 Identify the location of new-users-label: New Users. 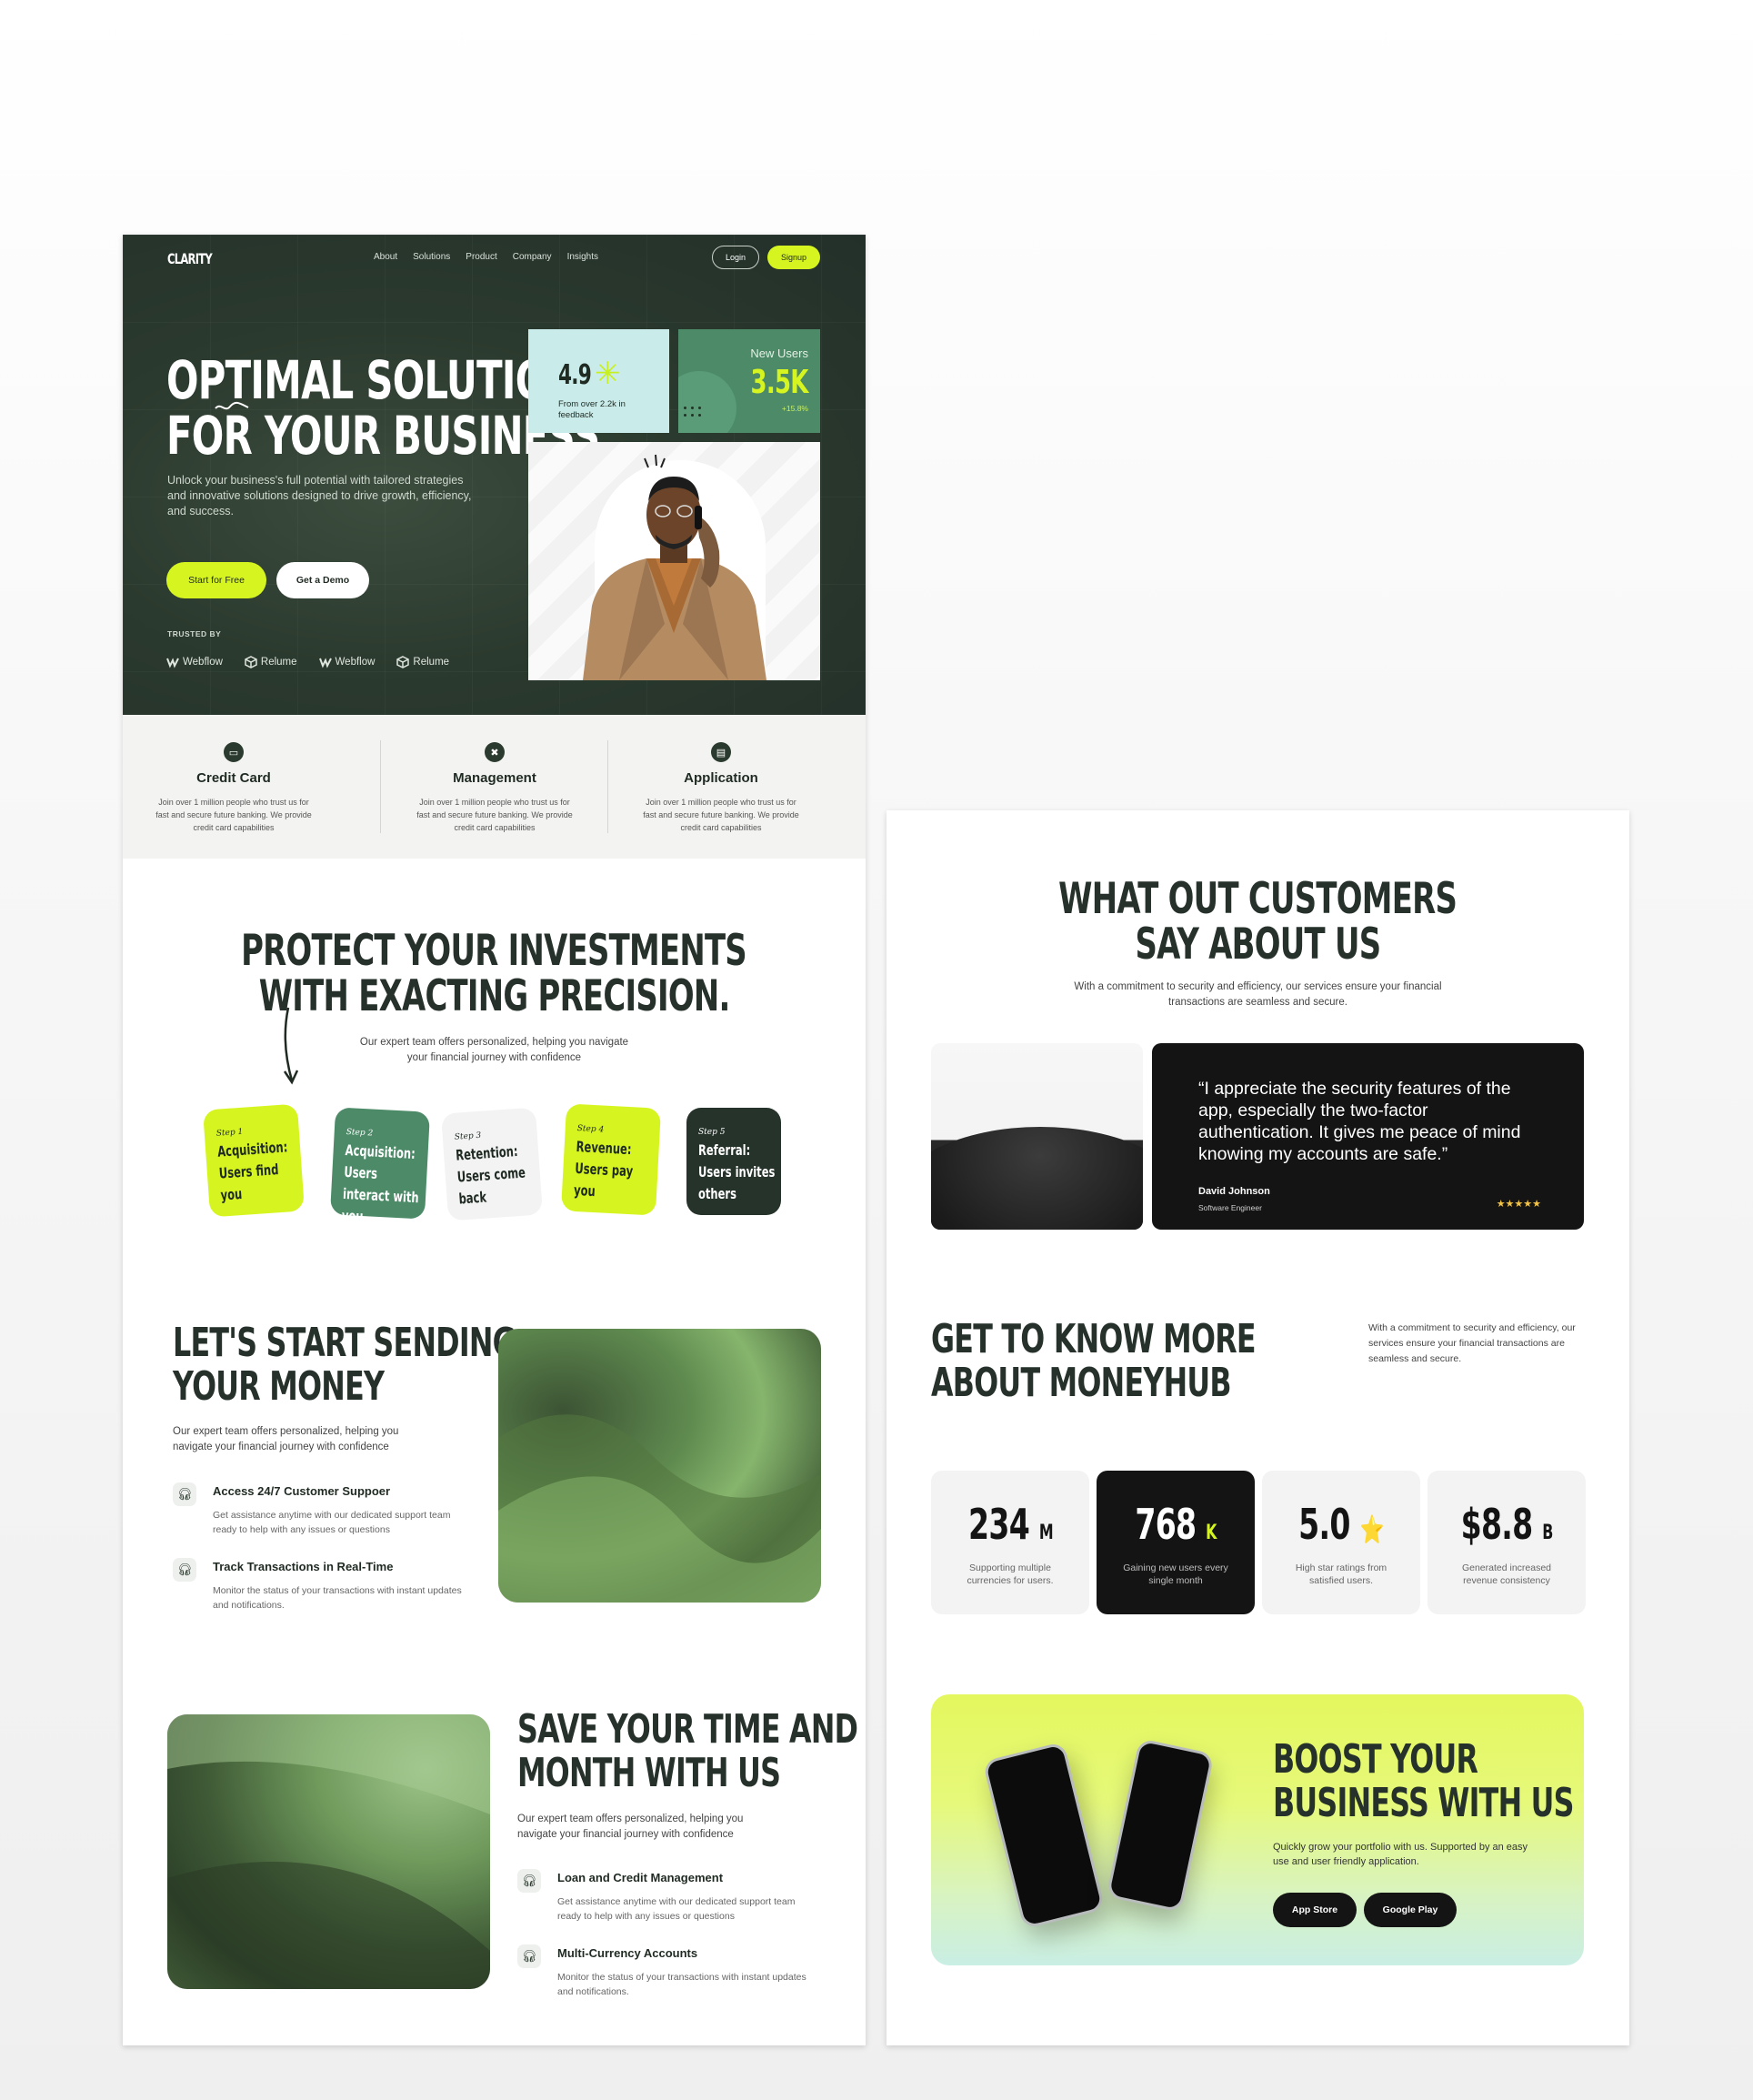
(779, 353).